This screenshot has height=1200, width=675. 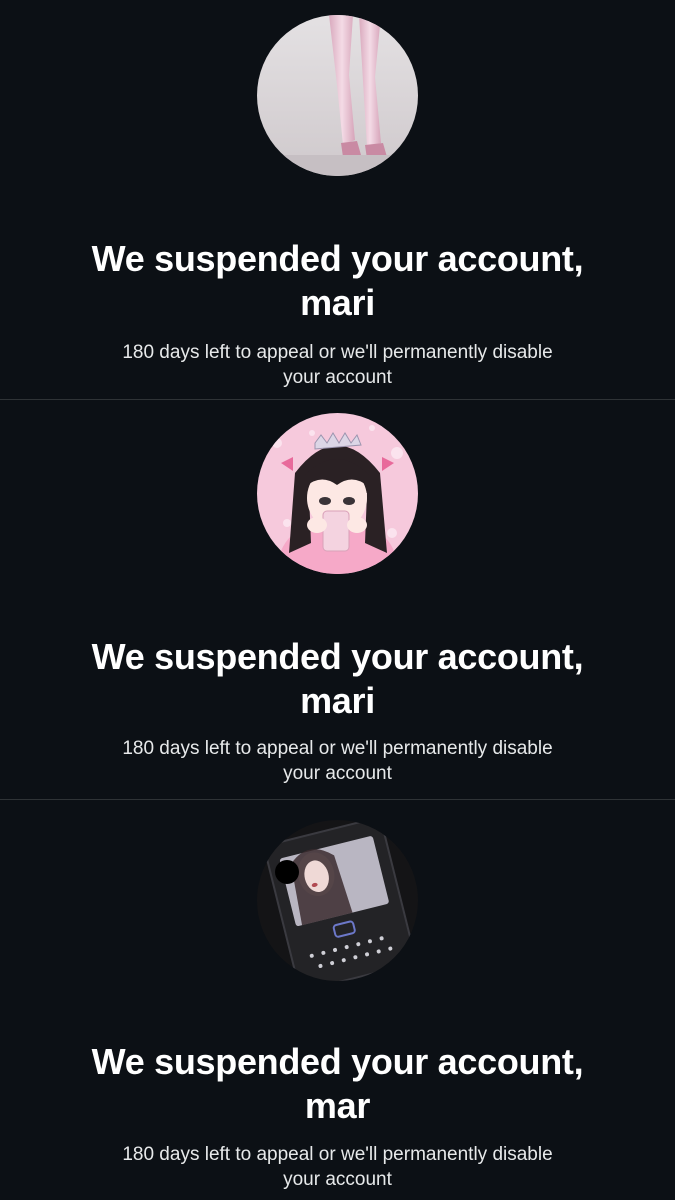 I want to click on anime-princess-illustration-icon, so click(x=337, y=493).